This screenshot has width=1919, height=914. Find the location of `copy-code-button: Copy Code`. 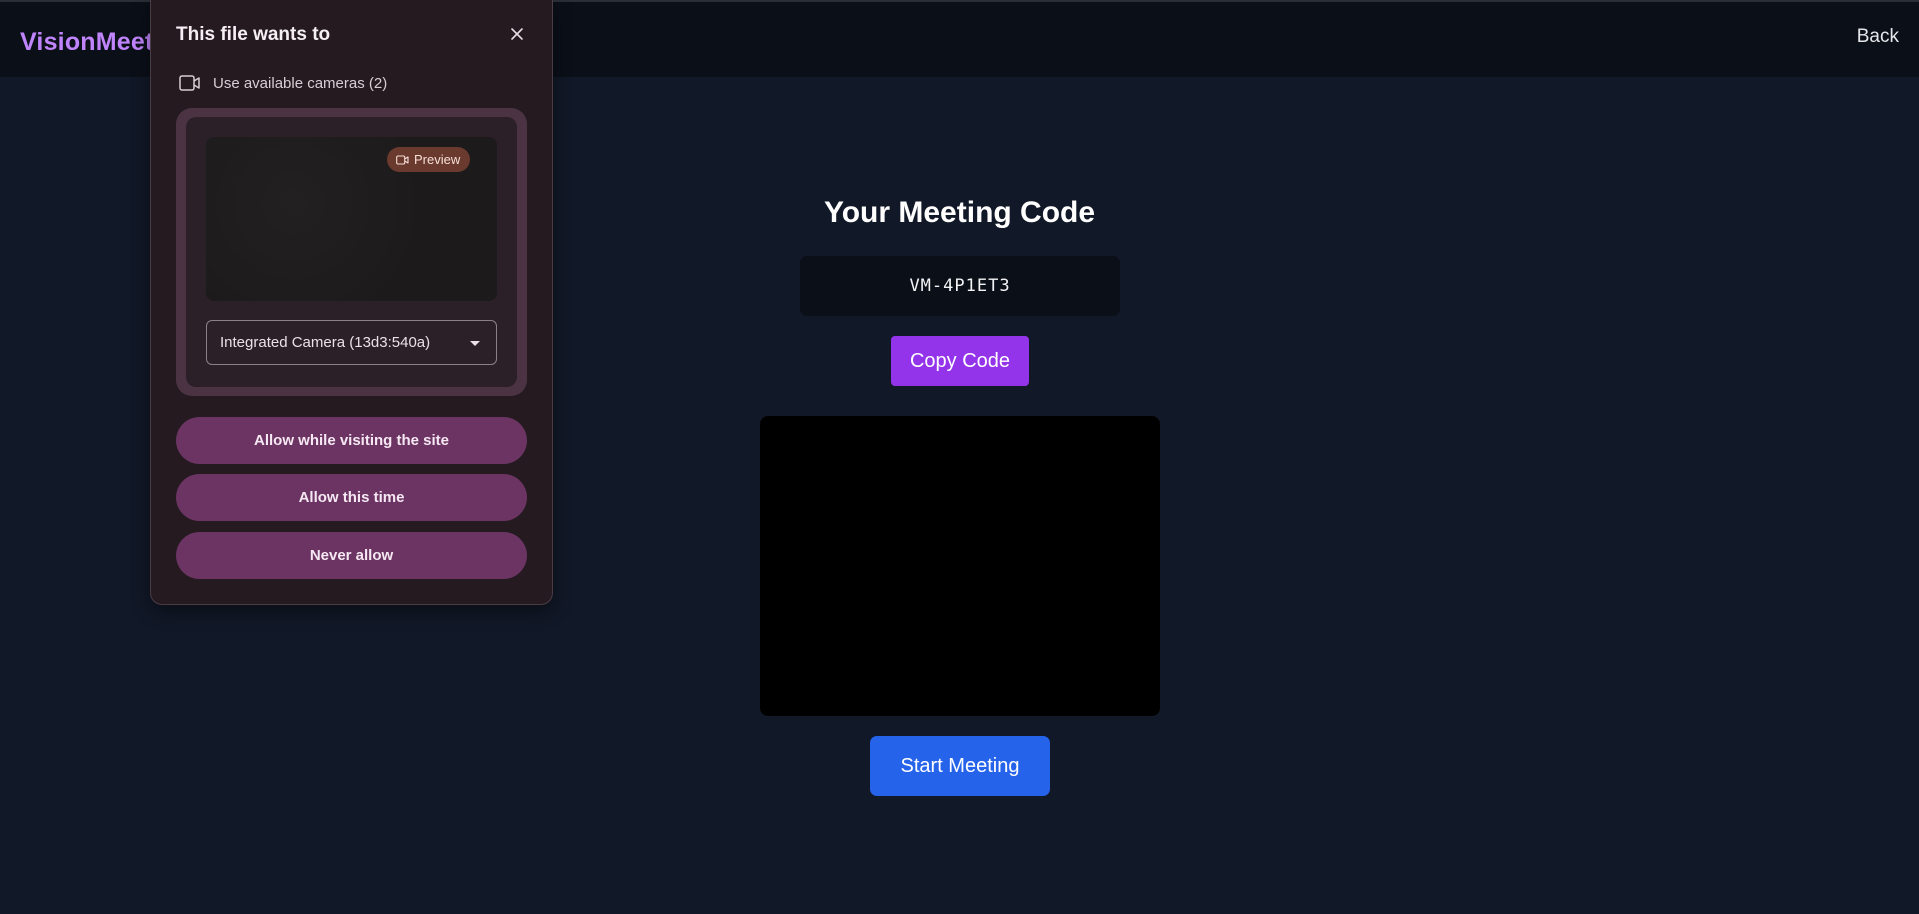

copy-code-button: Copy Code is located at coordinates (960, 361).